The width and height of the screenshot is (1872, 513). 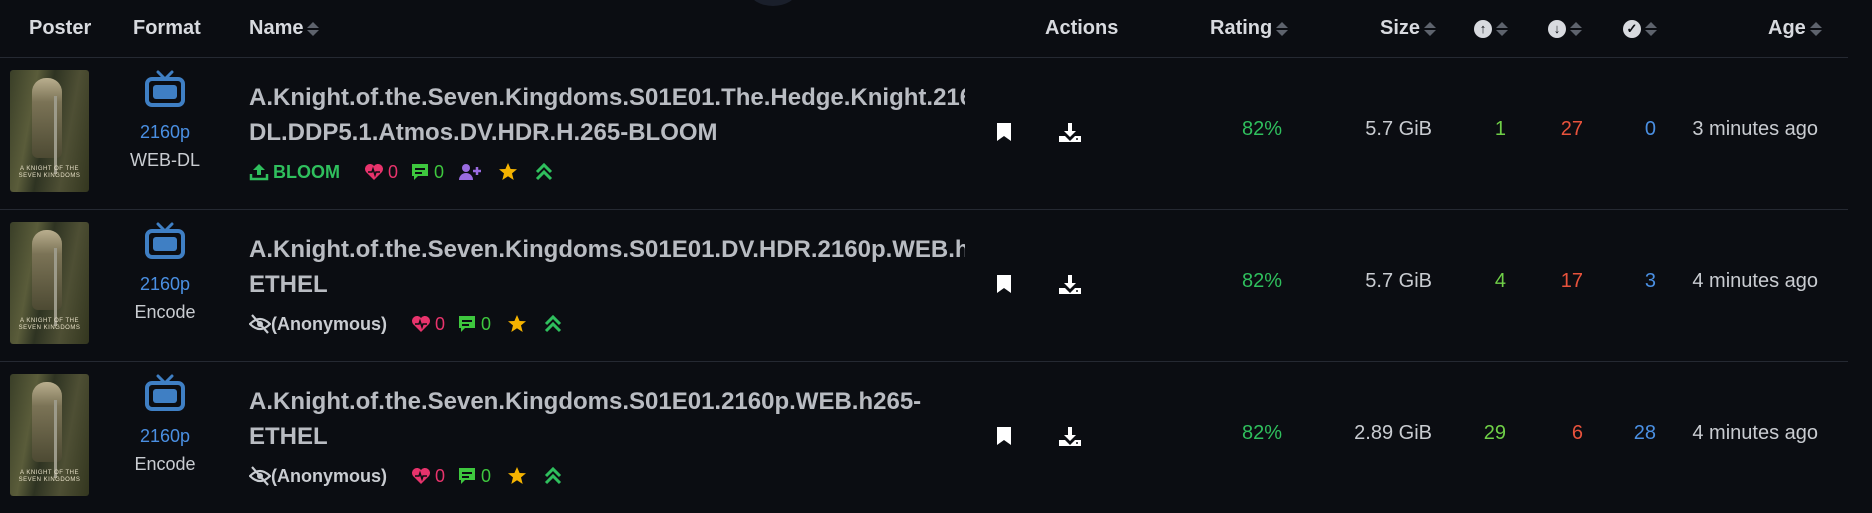 What do you see at coordinates (472, 172) in the screenshot?
I see `request-user-icon` at bounding box center [472, 172].